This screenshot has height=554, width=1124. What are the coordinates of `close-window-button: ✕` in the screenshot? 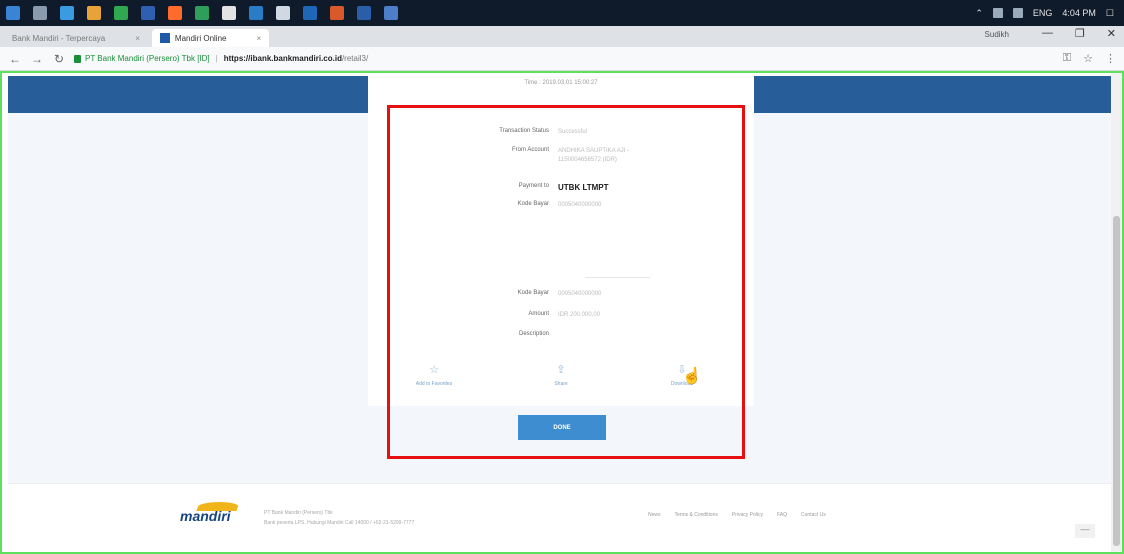 It's located at (1111, 33).